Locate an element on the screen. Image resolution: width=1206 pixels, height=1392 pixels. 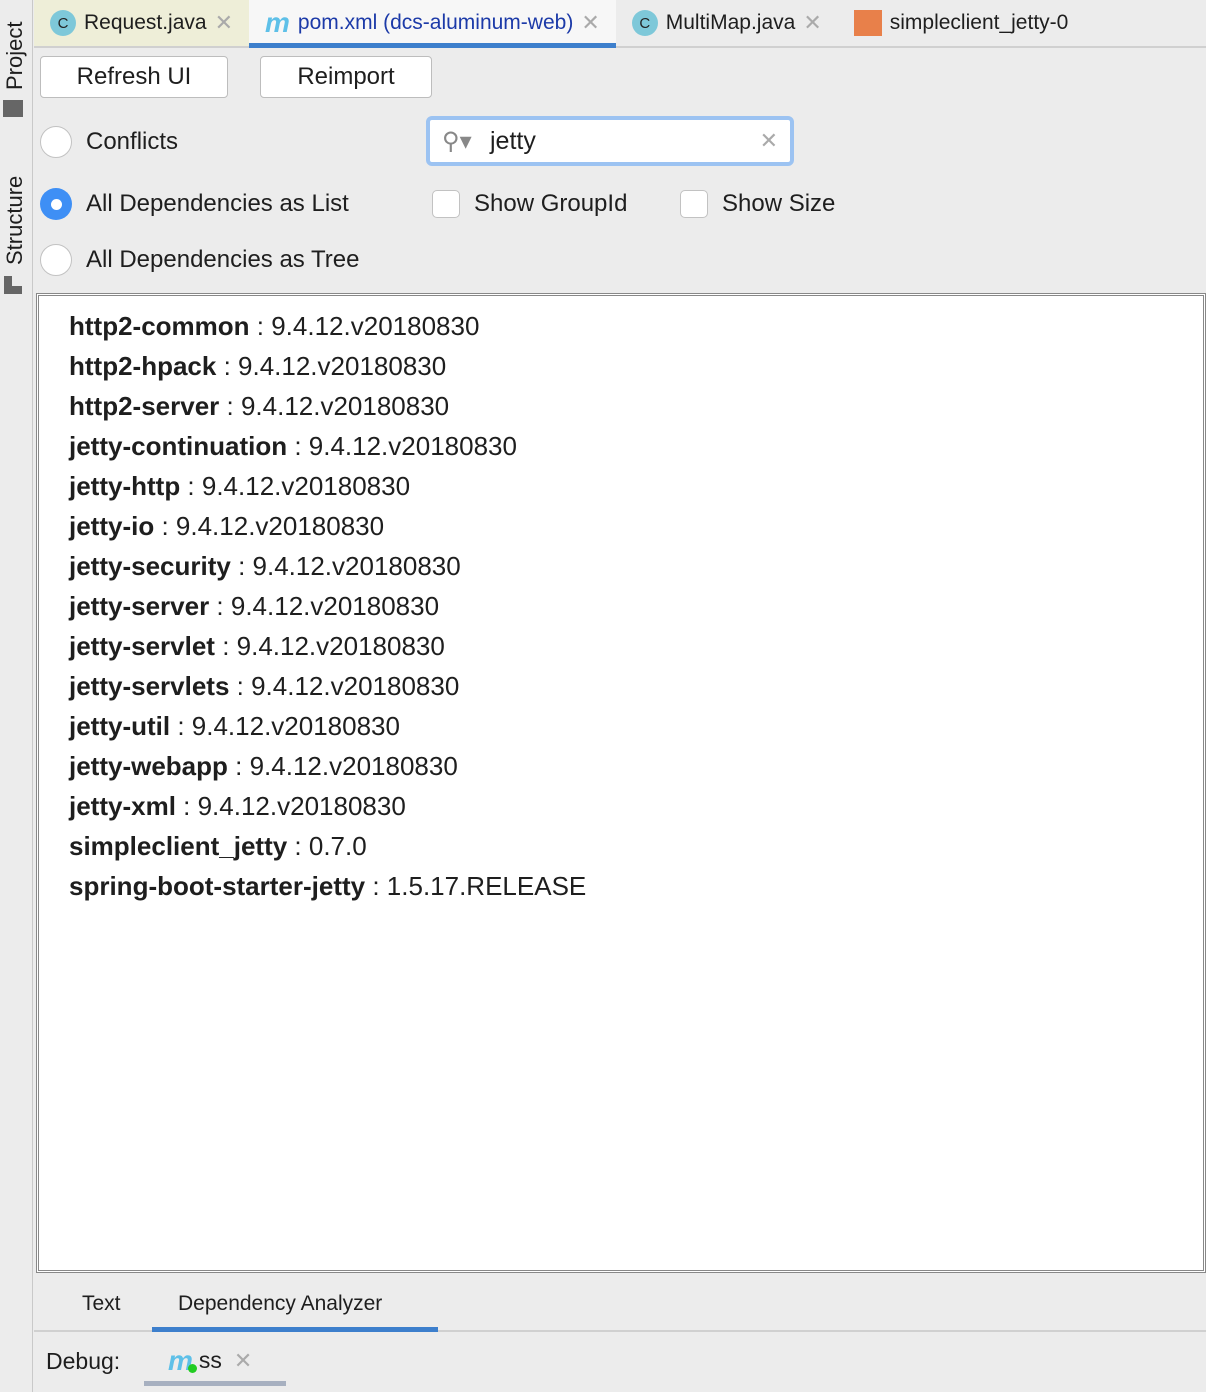
debug-label: Debug: is located at coordinates (83, 1361).